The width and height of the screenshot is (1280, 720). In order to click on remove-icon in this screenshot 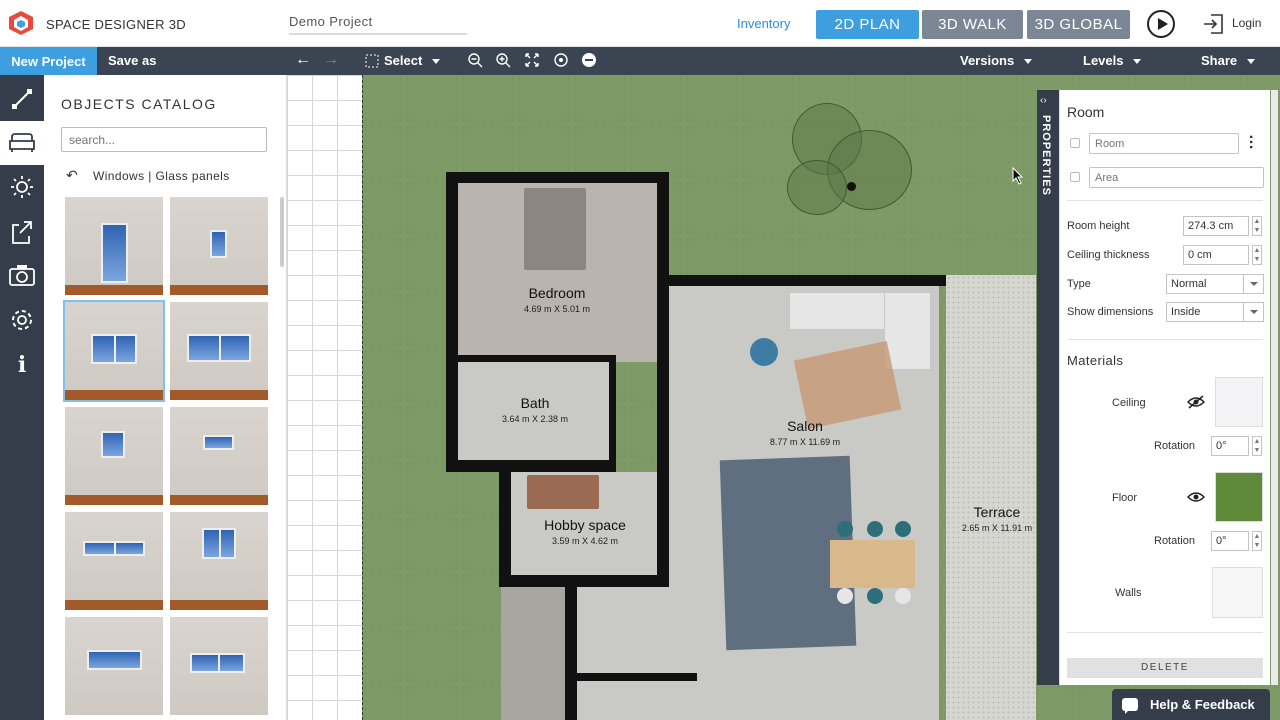, I will do `click(589, 60)`.